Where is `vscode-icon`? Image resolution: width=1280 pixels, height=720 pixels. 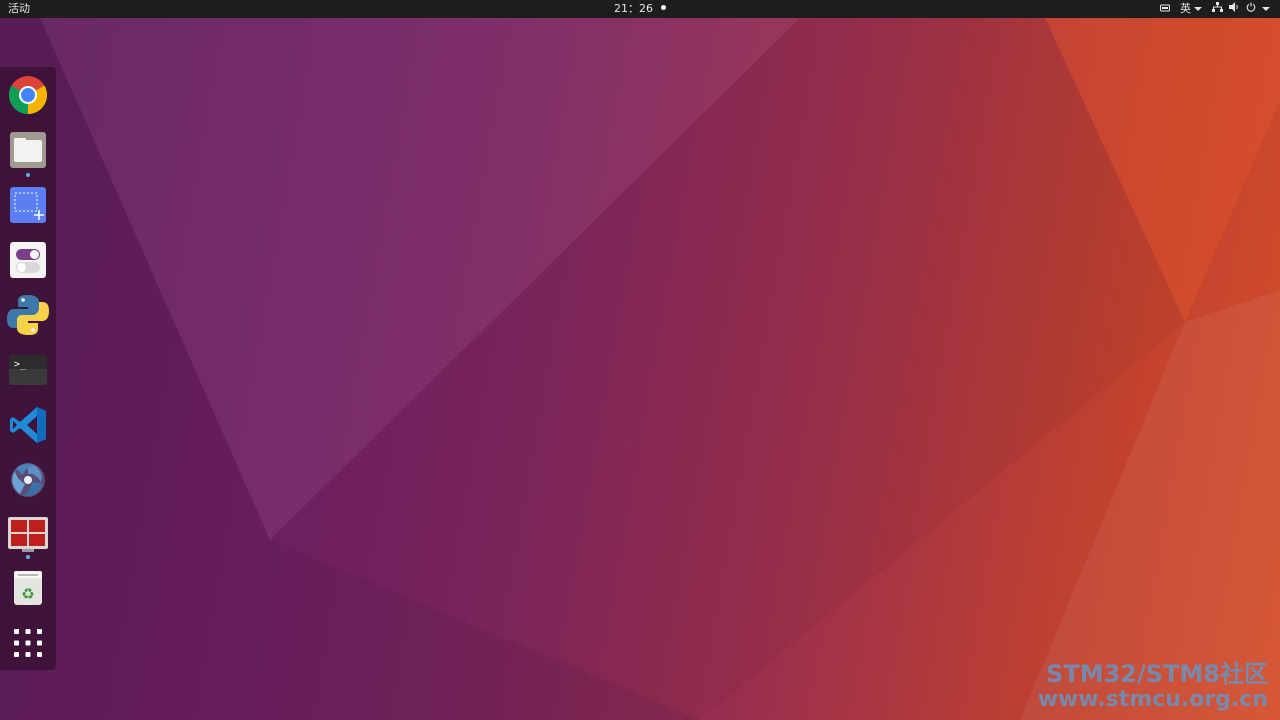 vscode-icon is located at coordinates (28, 425).